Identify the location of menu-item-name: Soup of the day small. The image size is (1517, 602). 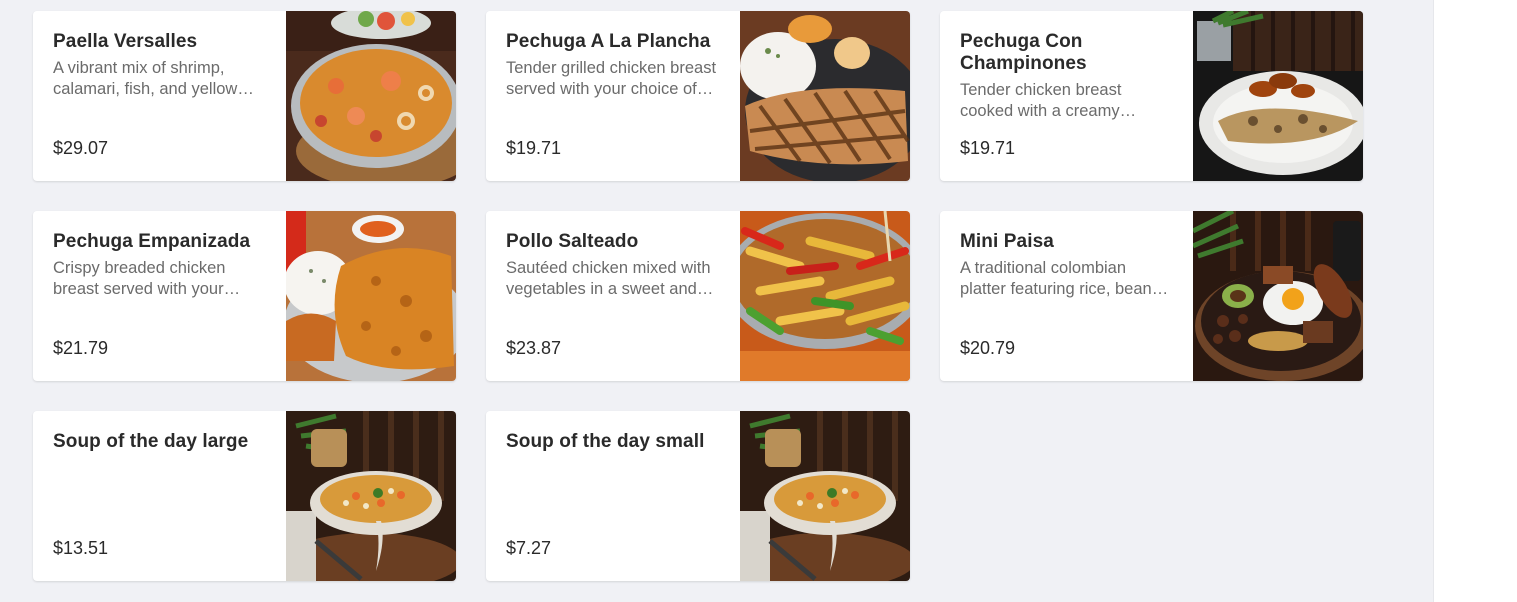
(605, 441).